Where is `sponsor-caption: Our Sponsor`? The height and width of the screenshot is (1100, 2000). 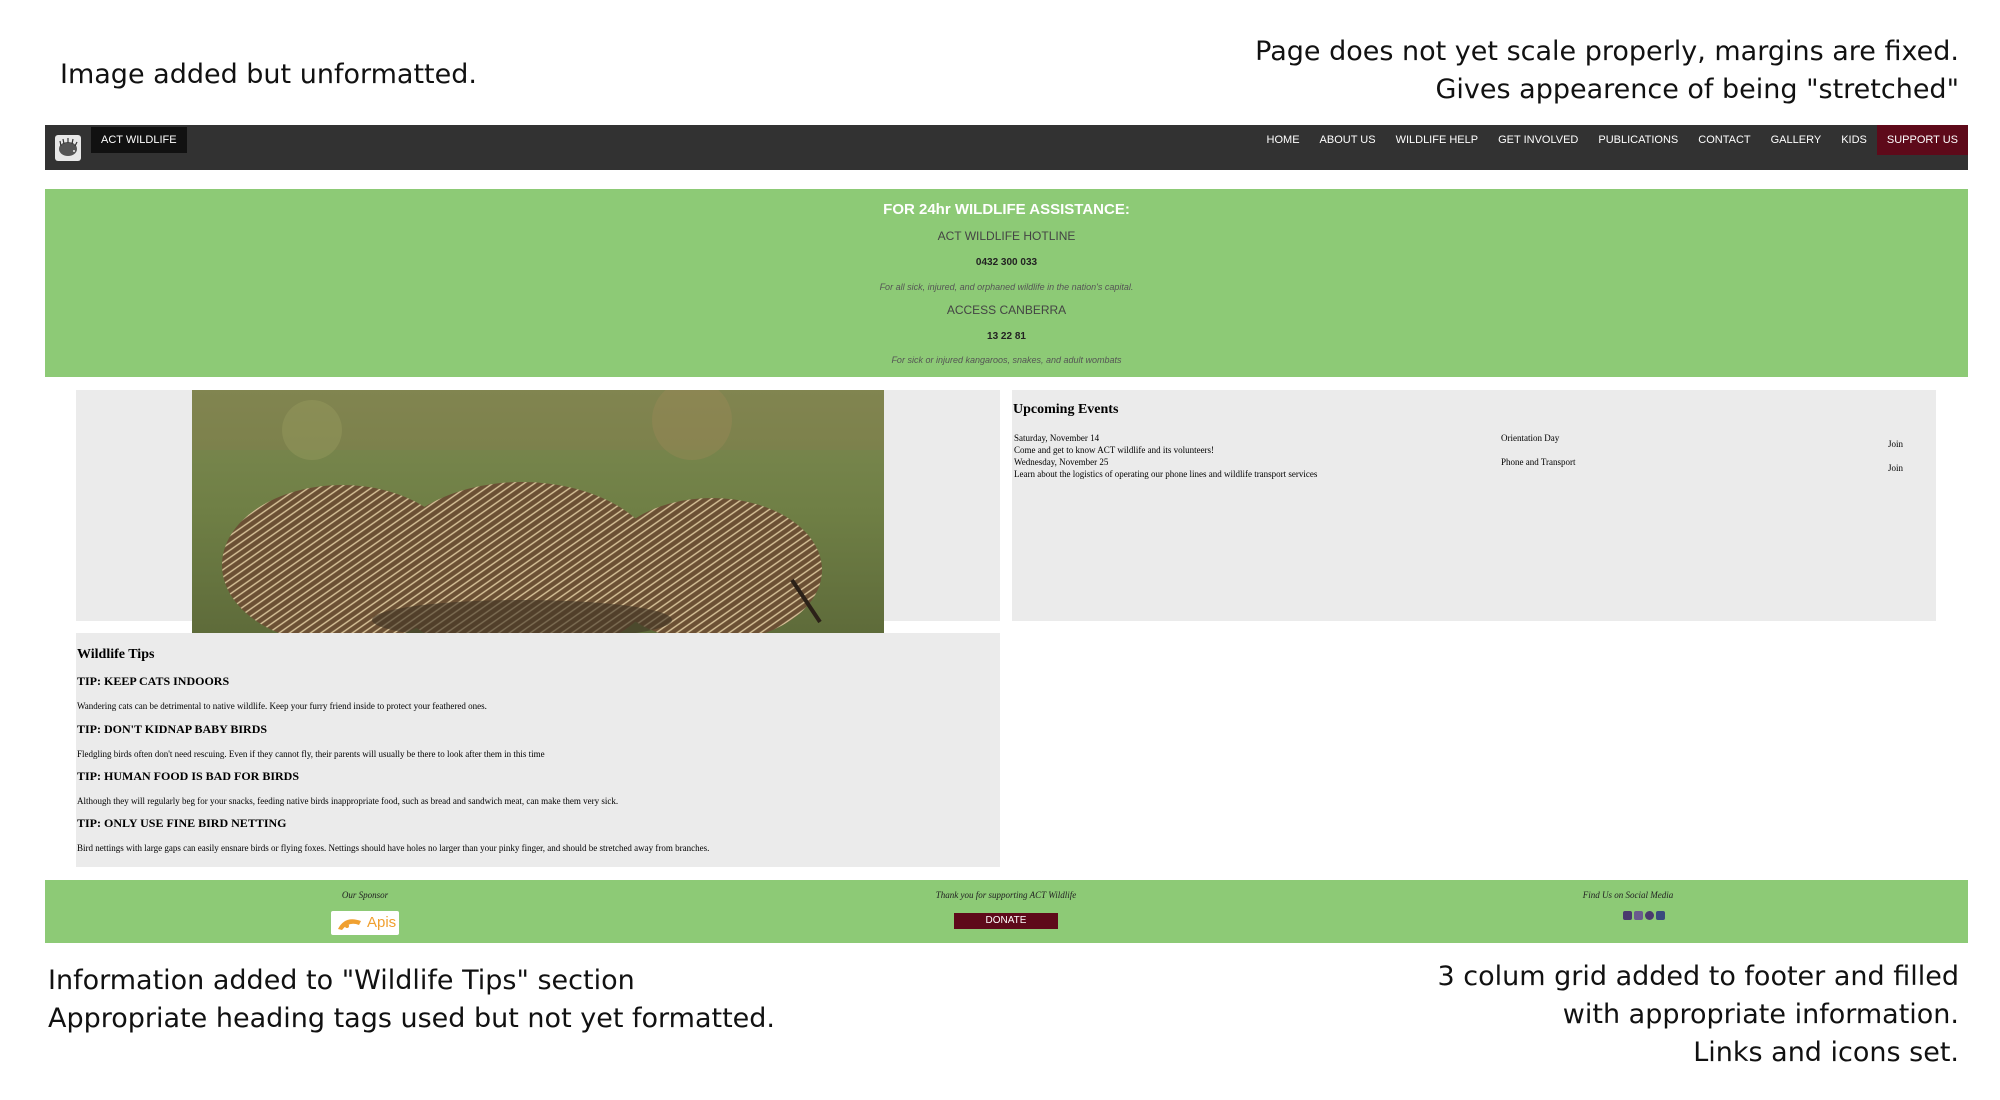
sponsor-caption: Our Sponsor is located at coordinates (365, 895).